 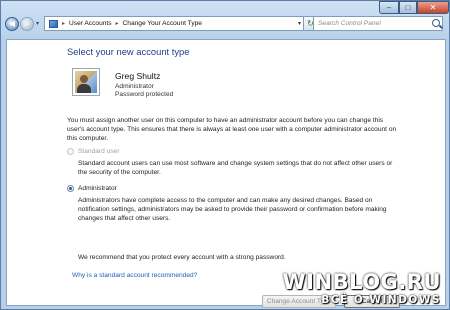 What do you see at coordinates (162, 23) in the screenshot?
I see `breadcrumb-change-account-type: Change Your Account Type` at bounding box center [162, 23].